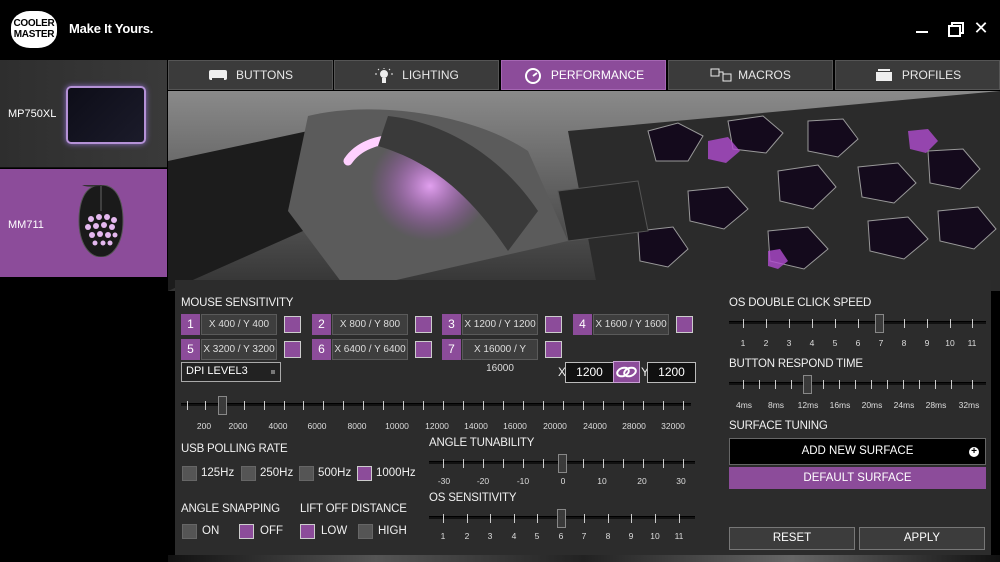 The width and height of the screenshot is (1000, 562). What do you see at coordinates (234, 449) in the screenshot?
I see `usb-polling-title: USB POLLING RATE` at bounding box center [234, 449].